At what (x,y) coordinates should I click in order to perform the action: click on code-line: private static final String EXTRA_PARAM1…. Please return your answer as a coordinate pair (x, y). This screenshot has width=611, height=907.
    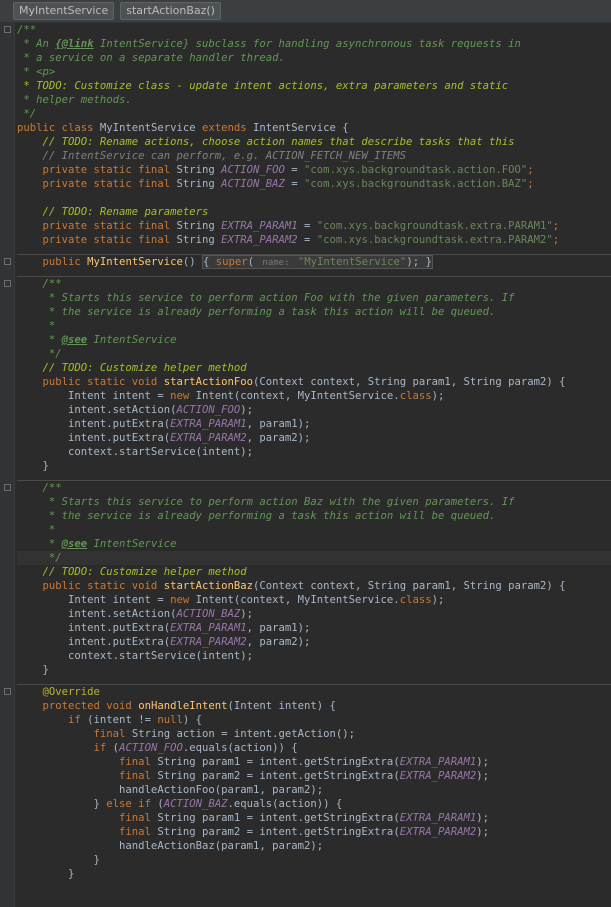
    Looking at the image, I should click on (288, 226).